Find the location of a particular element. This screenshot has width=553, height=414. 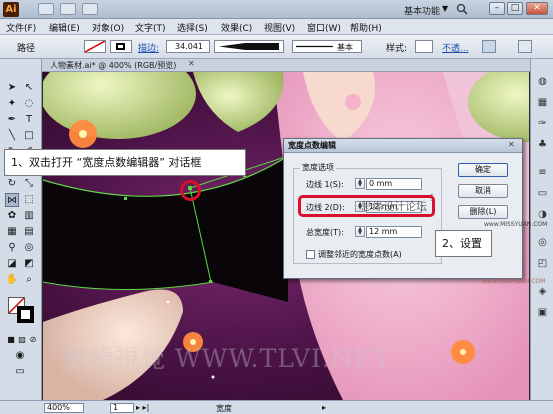

lasso-icon: ◌ is located at coordinates (29, 104).